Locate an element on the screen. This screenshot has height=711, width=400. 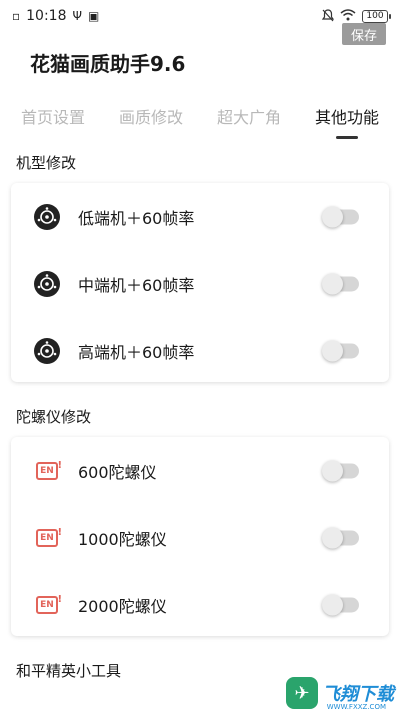
tab-active-indicator is located at coordinates (346, 137).